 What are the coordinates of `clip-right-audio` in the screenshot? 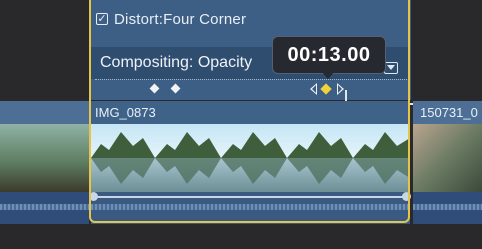 It's located at (447, 208).